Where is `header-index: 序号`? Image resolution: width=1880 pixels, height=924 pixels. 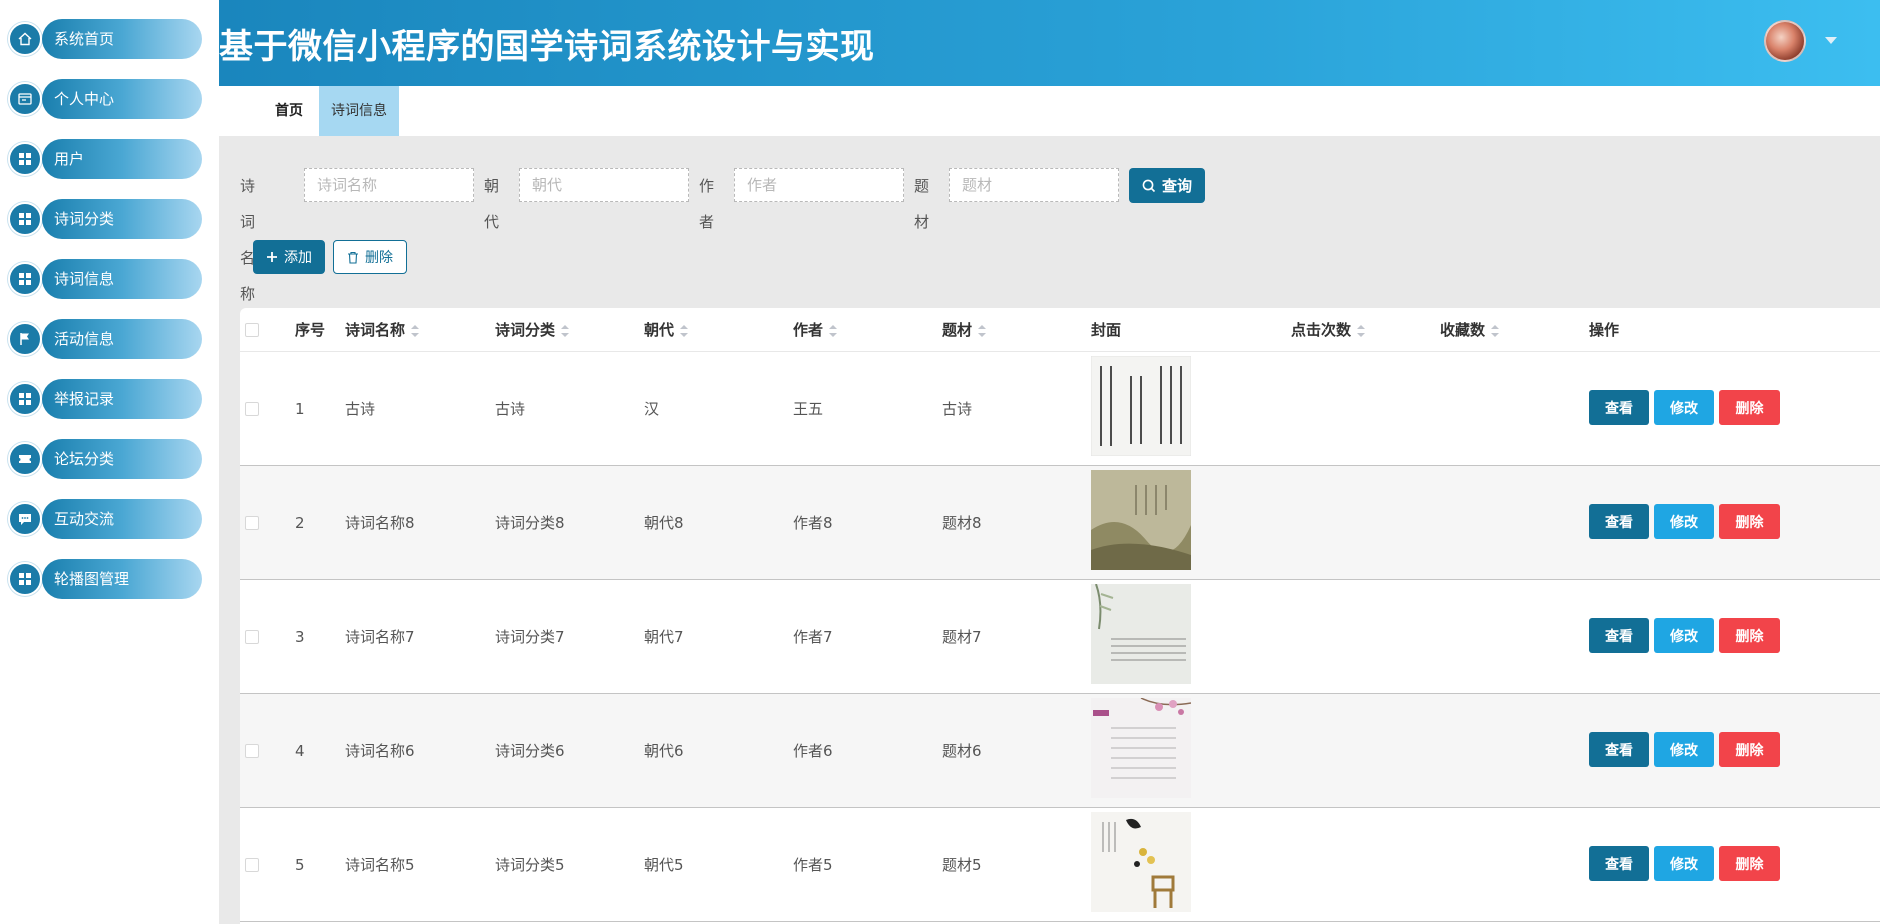 header-index: 序号 is located at coordinates (310, 330).